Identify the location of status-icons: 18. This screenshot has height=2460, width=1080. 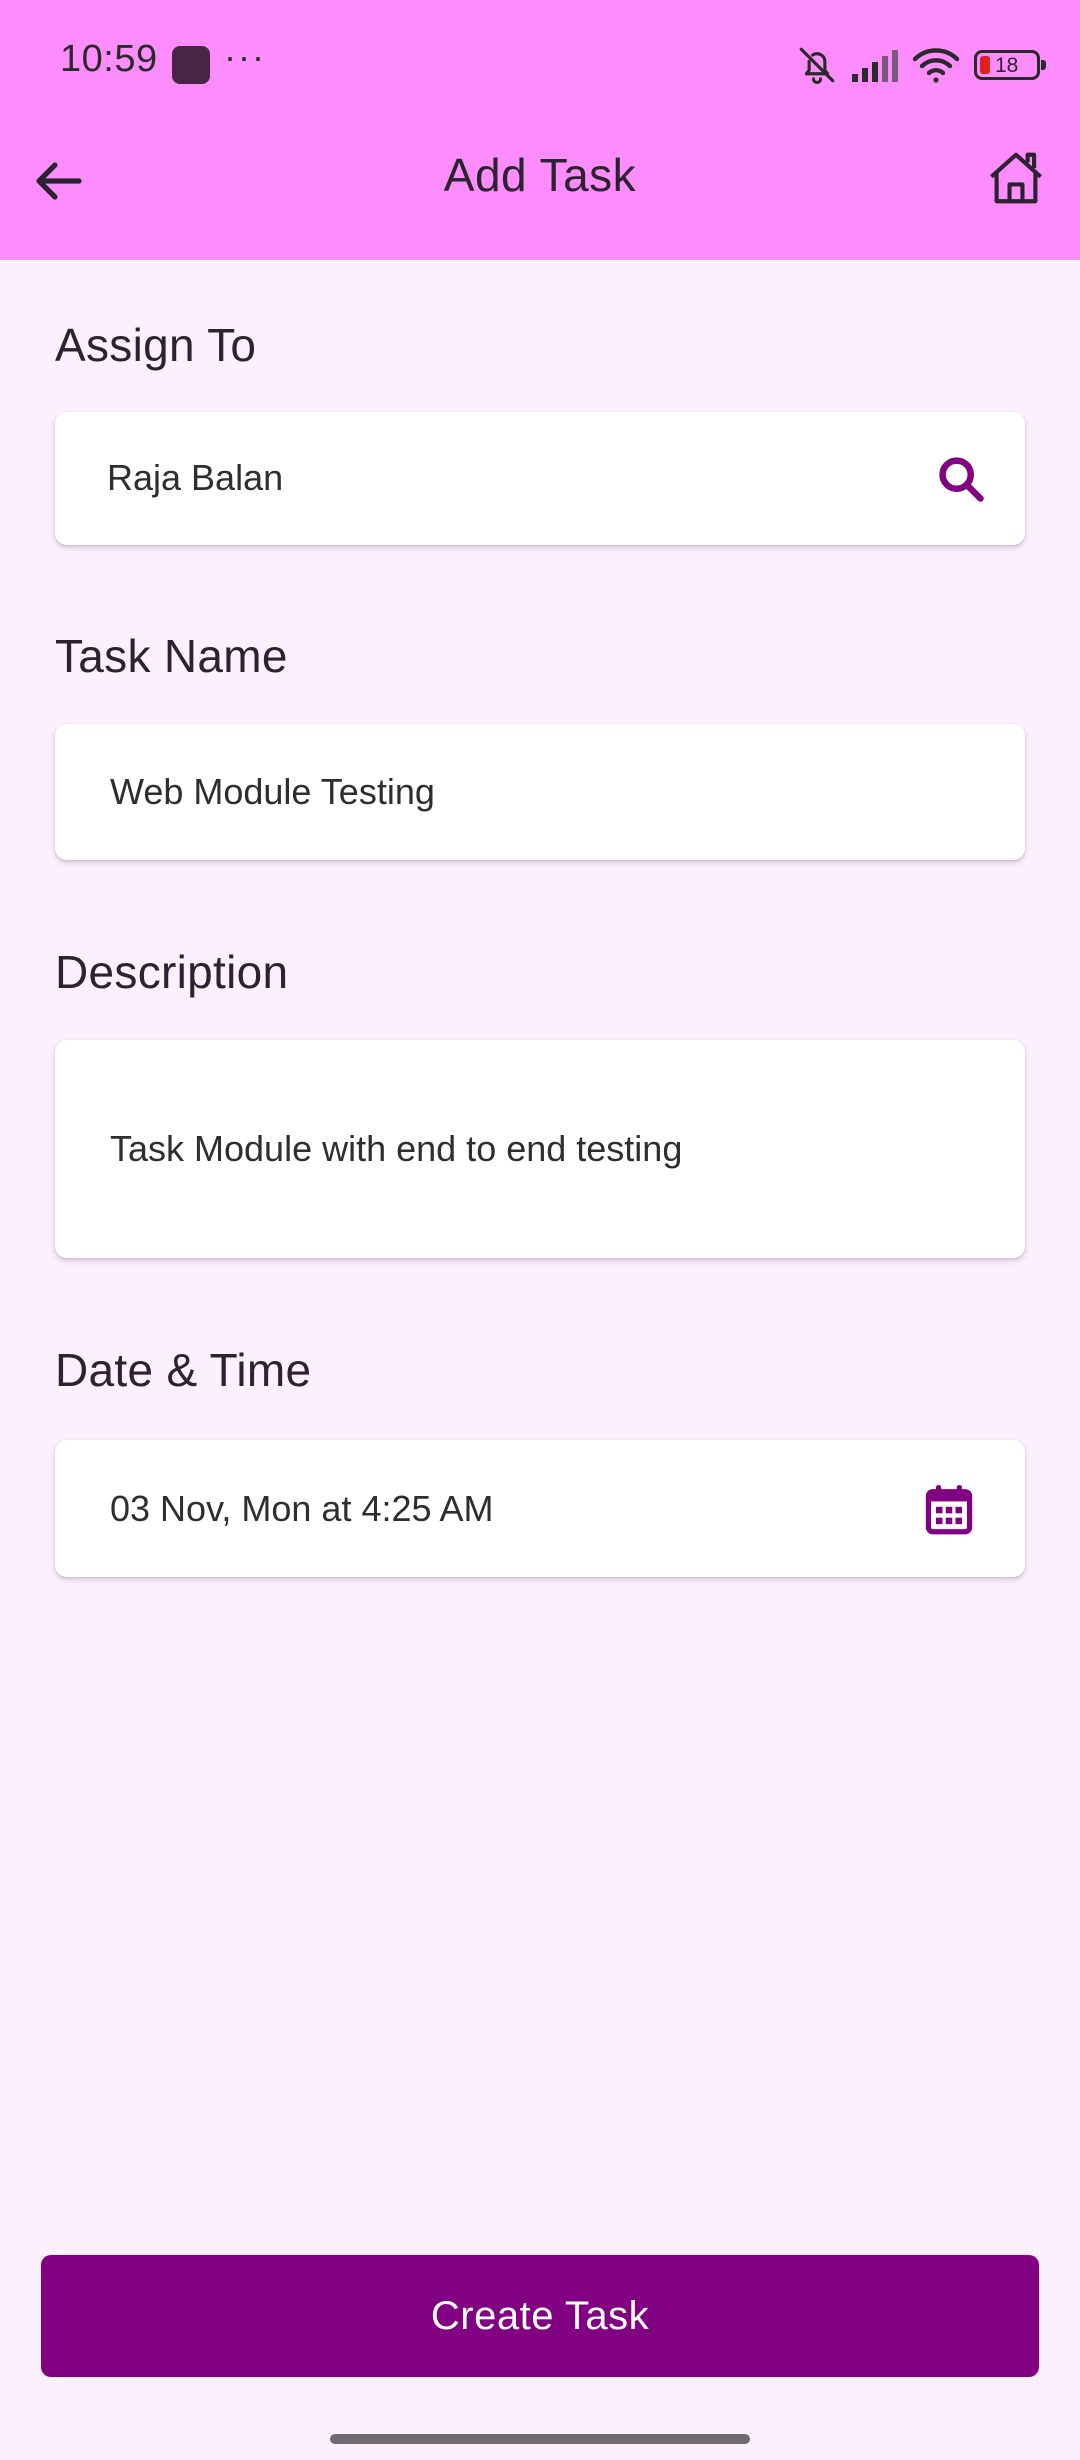
(921, 65).